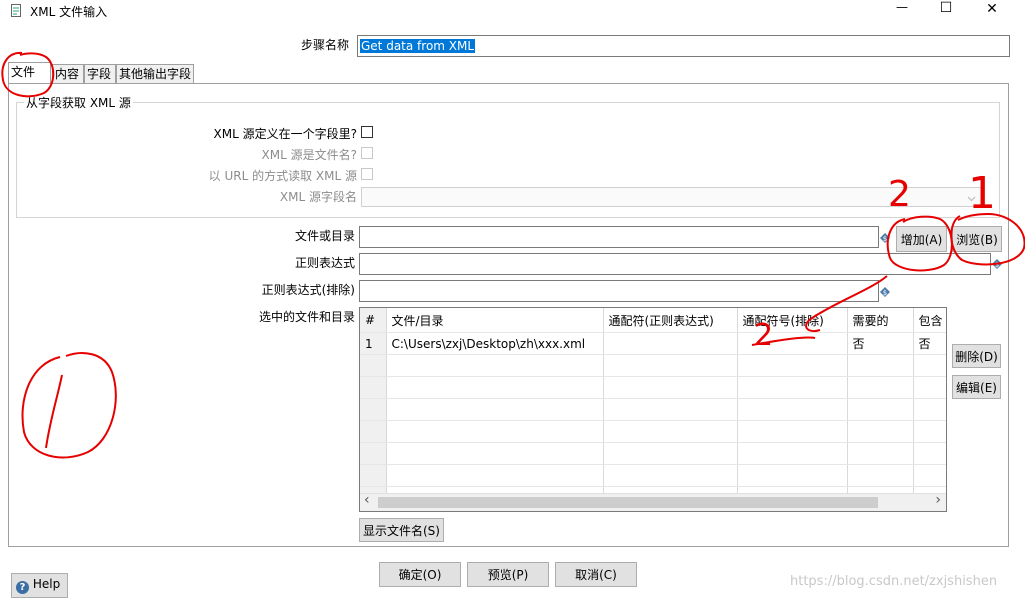 The image size is (1025, 601). What do you see at coordinates (880, 320) in the screenshot?
I see `column-header: 需要的` at bounding box center [880, 320].